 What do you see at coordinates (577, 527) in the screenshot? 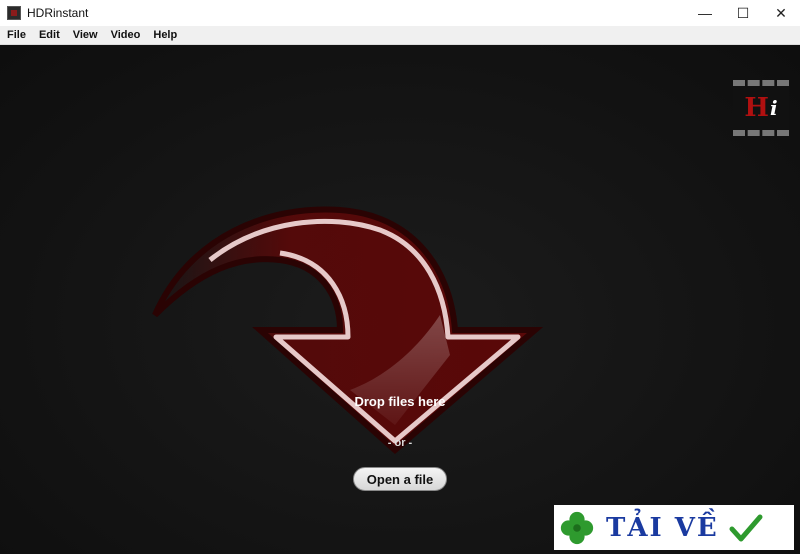
I see `clover-icon` at bounding box center [577, 527].